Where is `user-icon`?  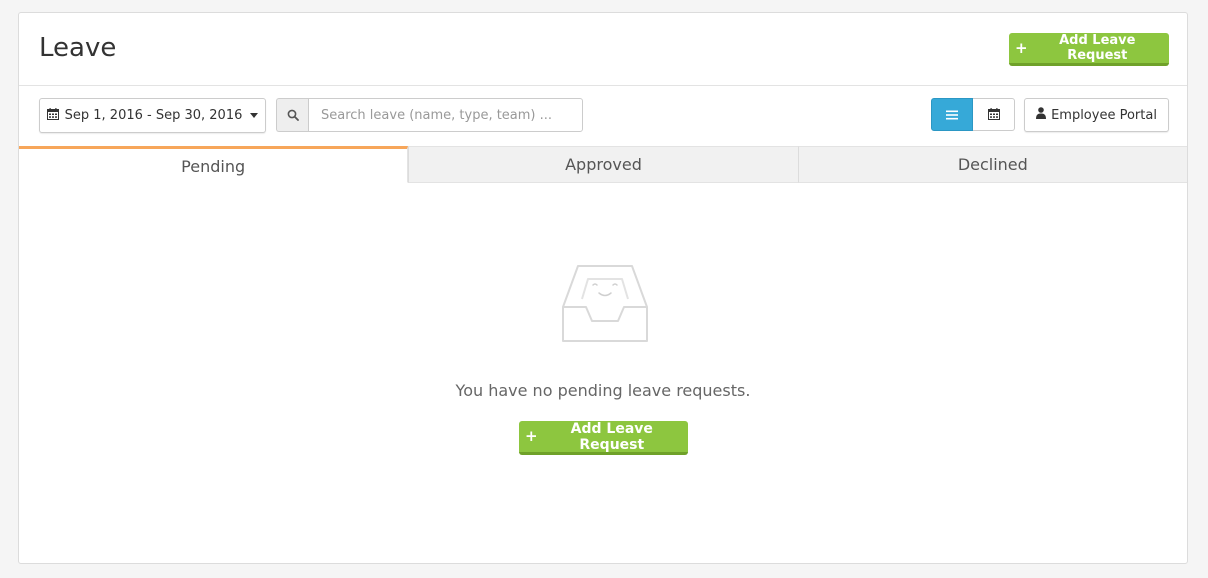
user-icon is located at coordinates (1041, 115).